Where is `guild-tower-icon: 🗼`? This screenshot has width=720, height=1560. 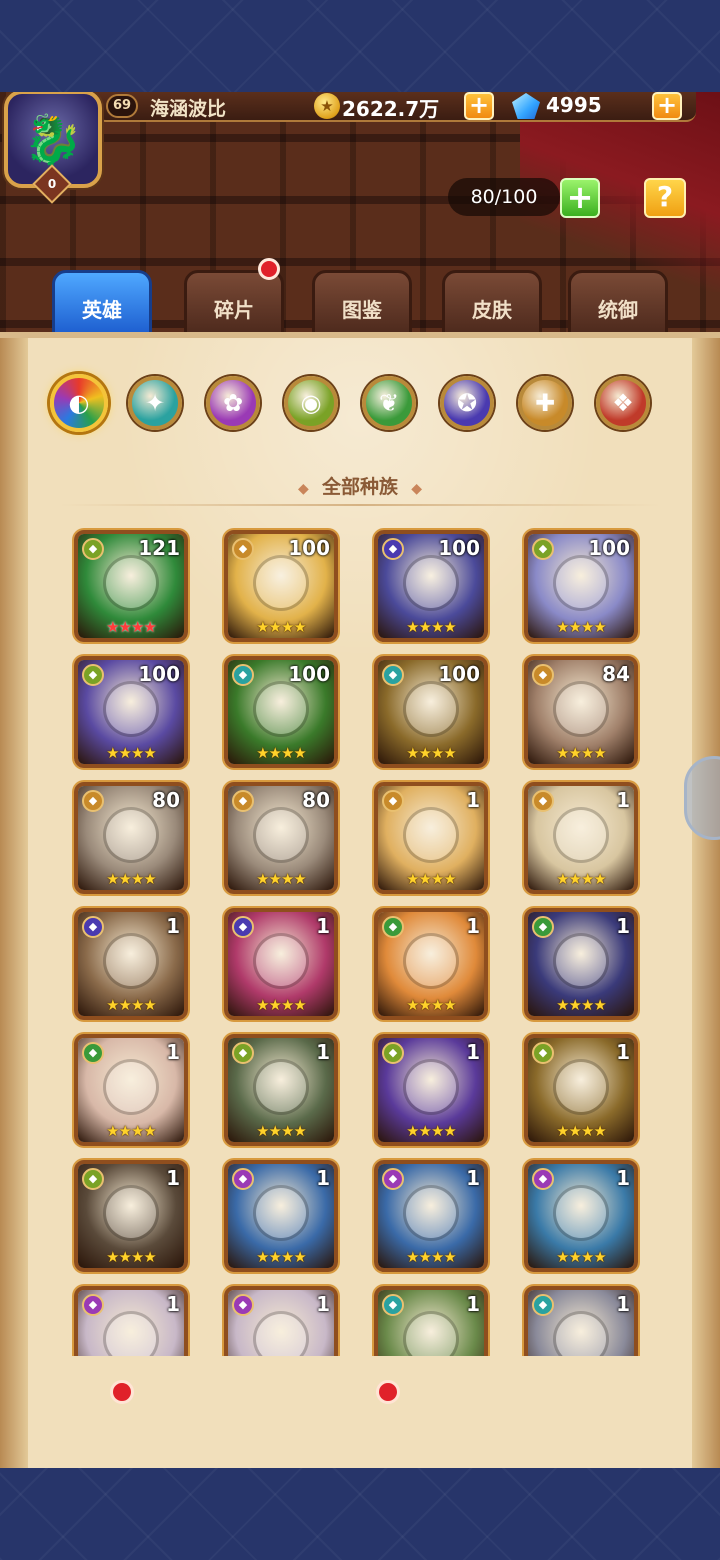
guild-tower-icon: 🗼 is located at coordinates (632, 1465).